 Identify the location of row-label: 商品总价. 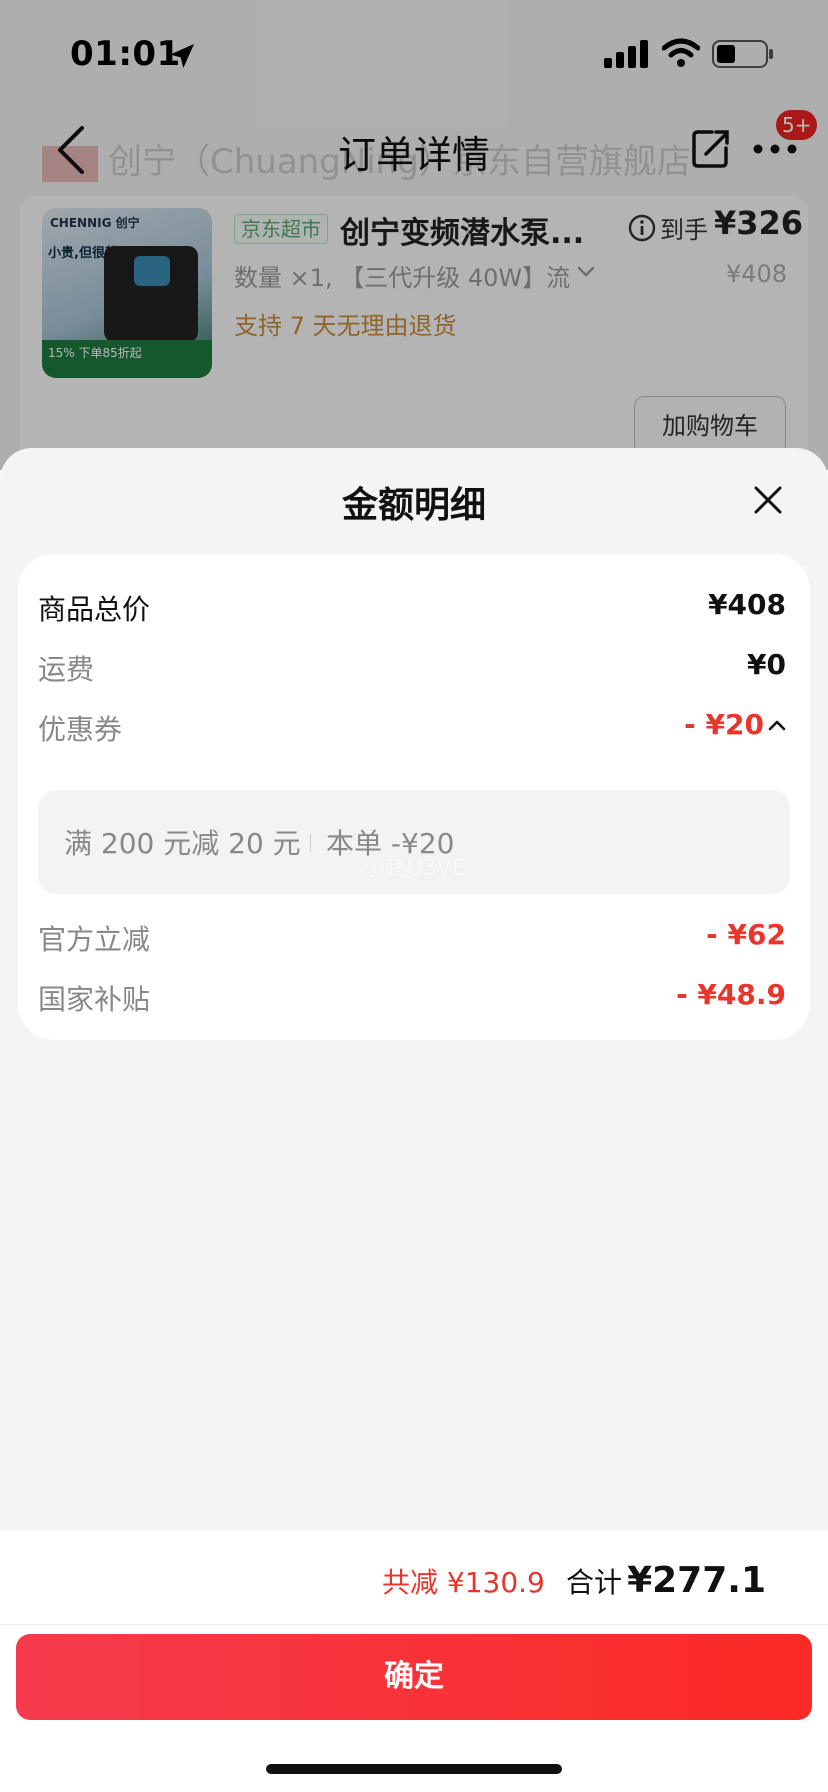
(94, 609).